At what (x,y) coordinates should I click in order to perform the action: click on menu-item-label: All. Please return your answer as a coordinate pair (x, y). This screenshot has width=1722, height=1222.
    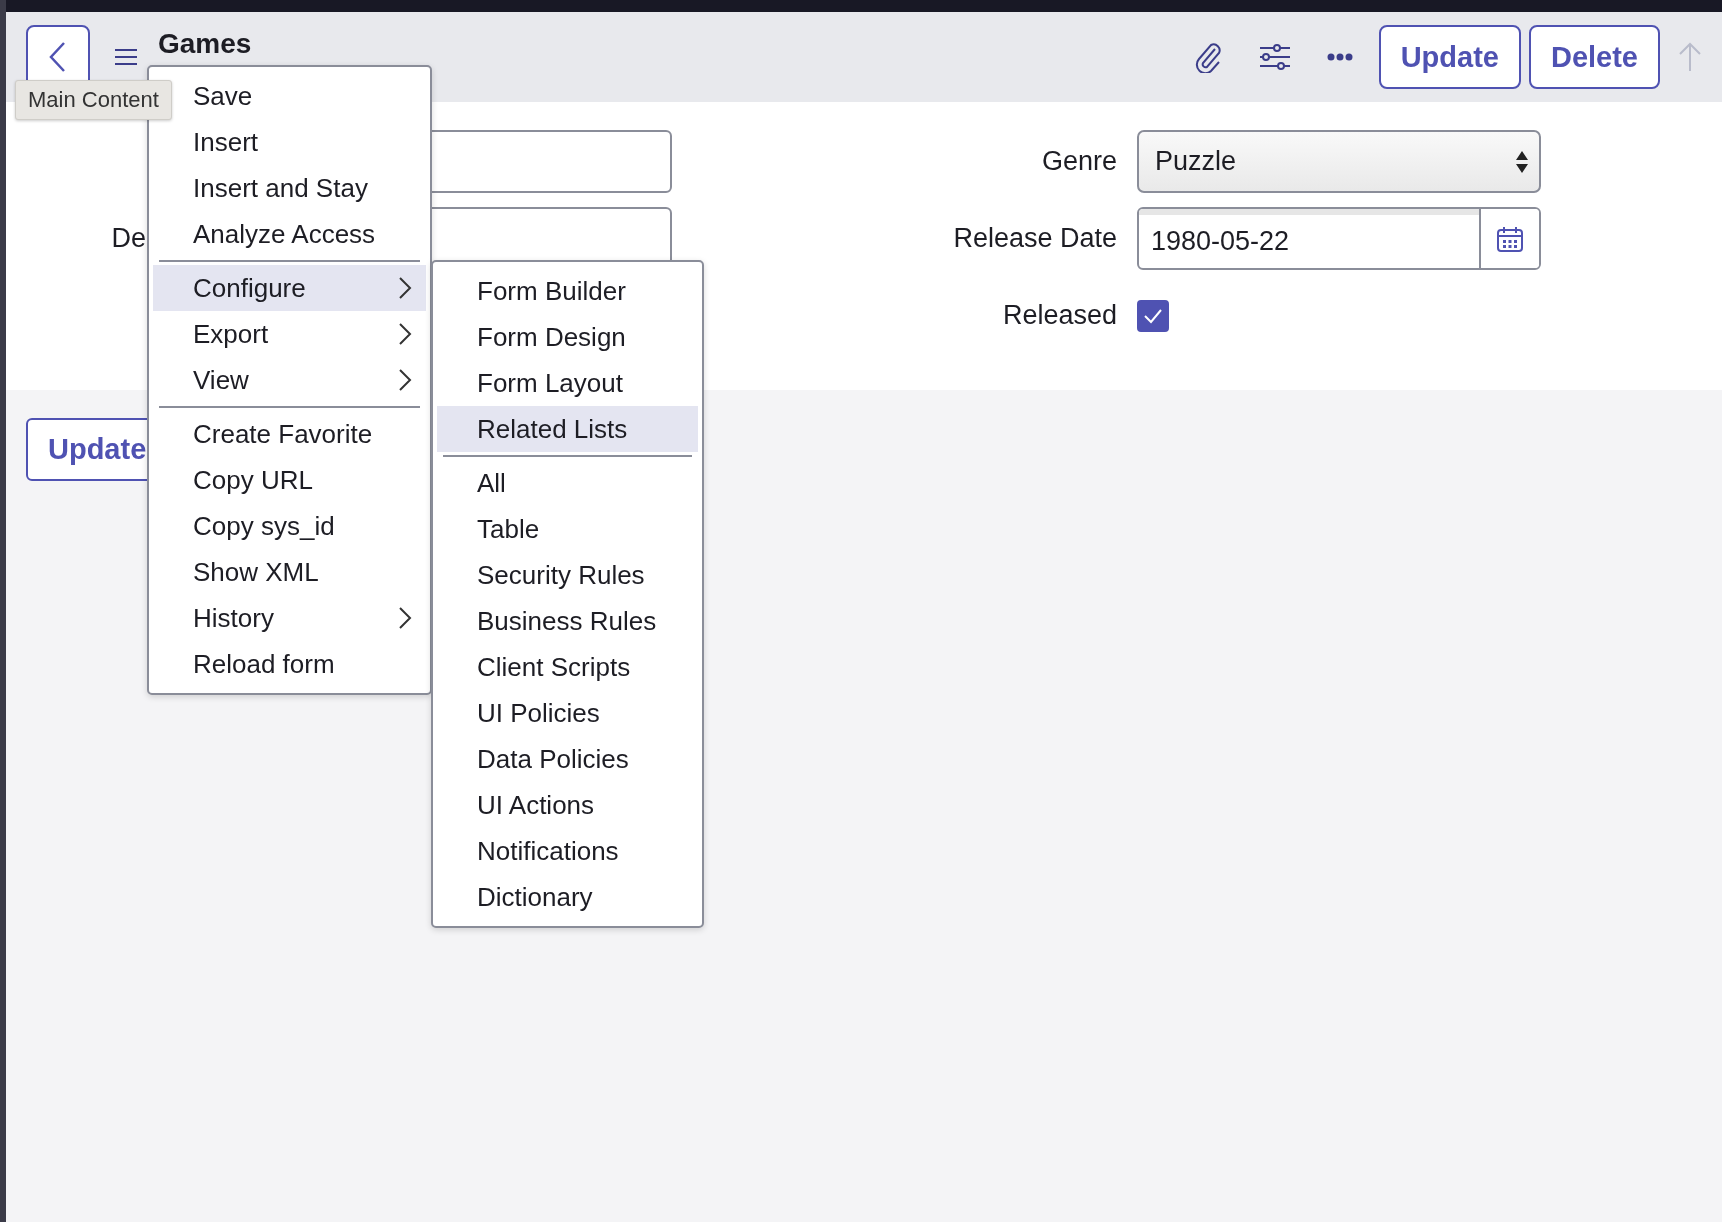
    Looking at the image, I should click on (491, 483).